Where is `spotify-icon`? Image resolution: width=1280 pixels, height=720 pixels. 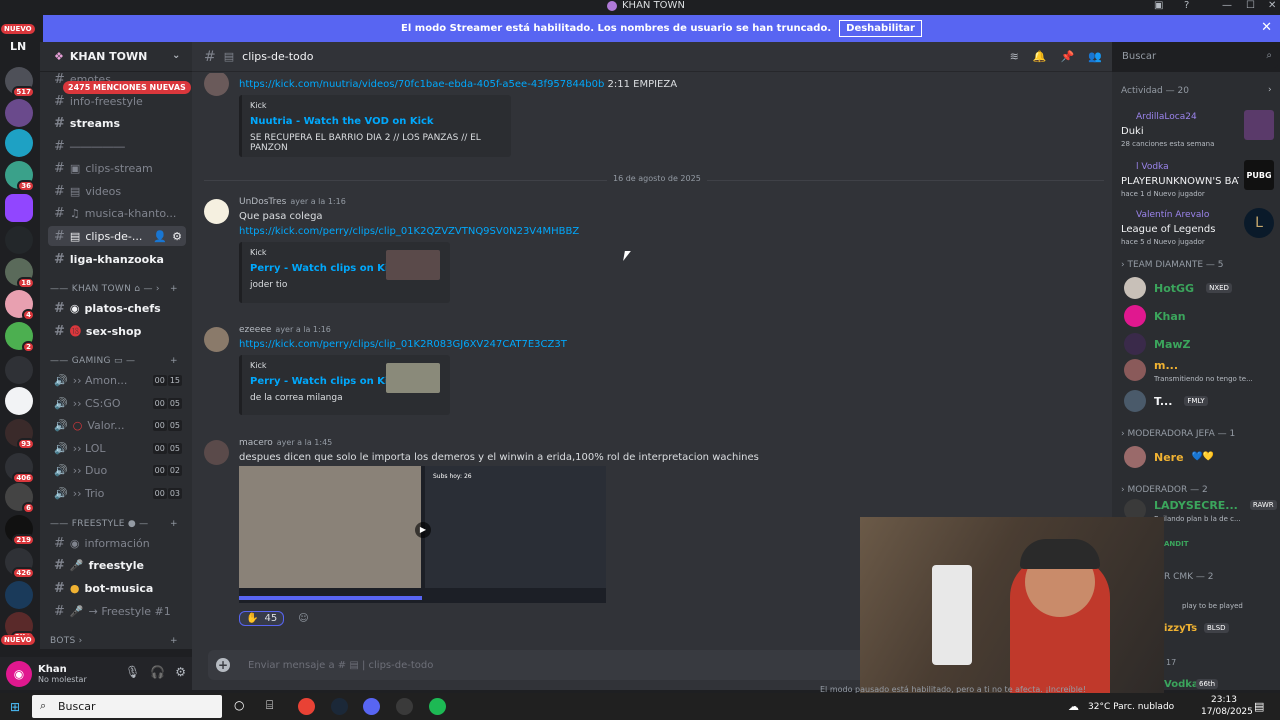 spotify-icon is located at coordinates (437, 706).